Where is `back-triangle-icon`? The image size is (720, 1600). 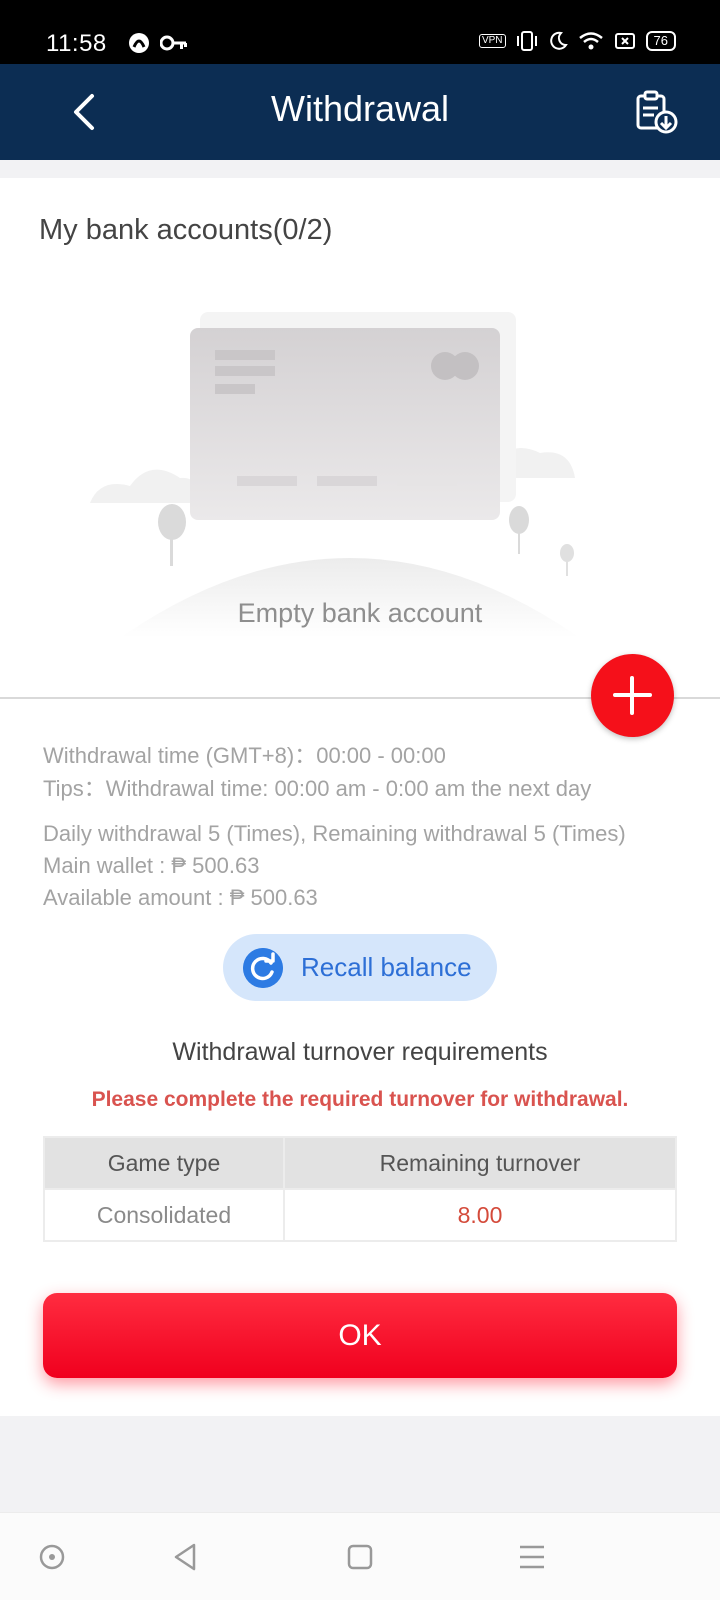 back-triangle-icon is located at coordinates (186, 1557).